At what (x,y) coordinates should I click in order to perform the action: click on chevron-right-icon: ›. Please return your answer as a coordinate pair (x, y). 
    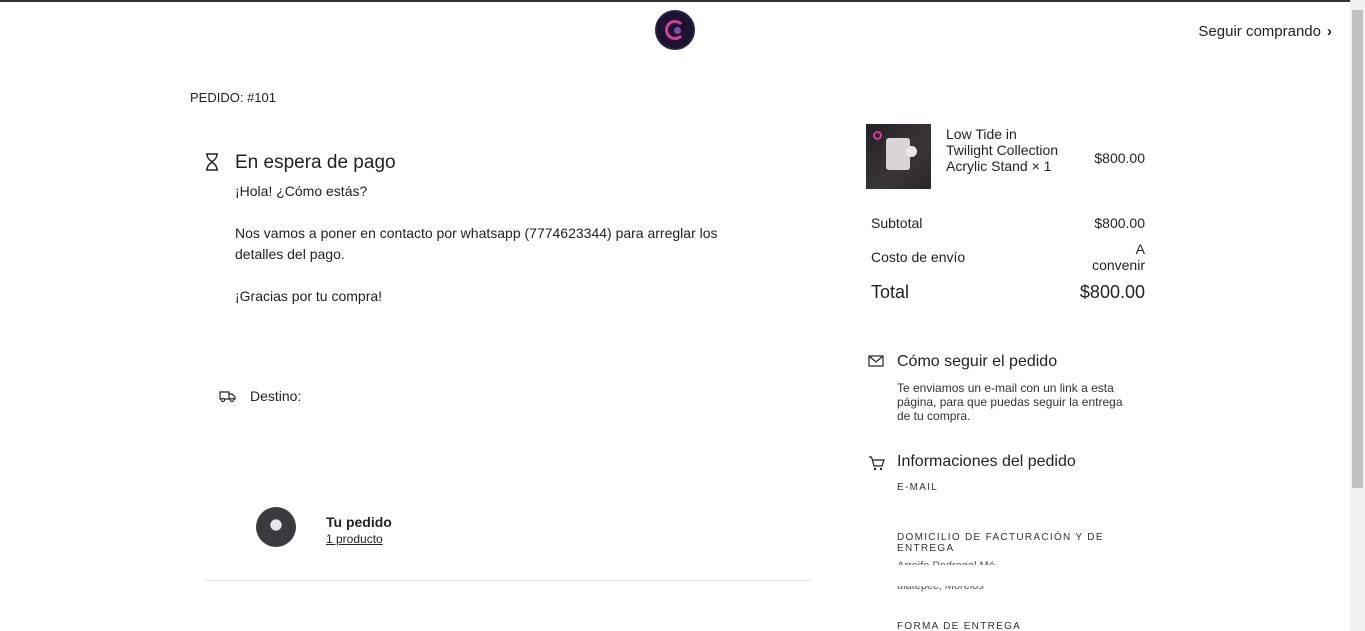
    Looking at the image, I should click on (1329, 31).